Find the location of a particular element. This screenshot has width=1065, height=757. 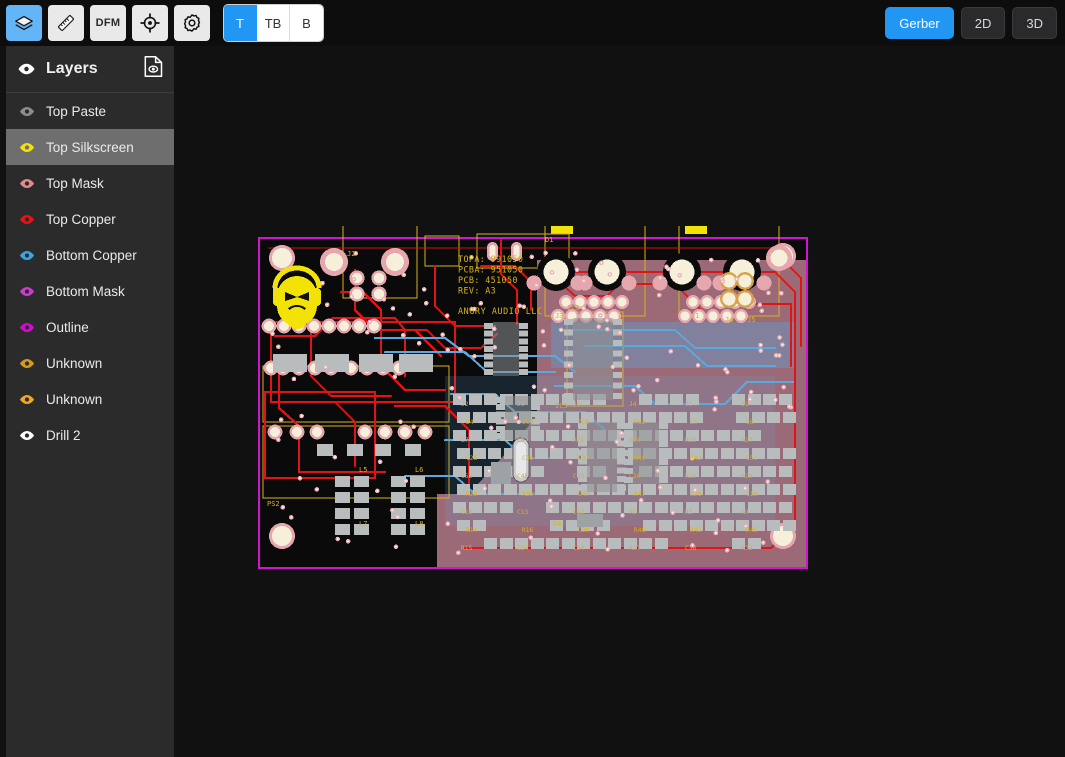

svg-text: R3 is located at coordinates (689, 512).